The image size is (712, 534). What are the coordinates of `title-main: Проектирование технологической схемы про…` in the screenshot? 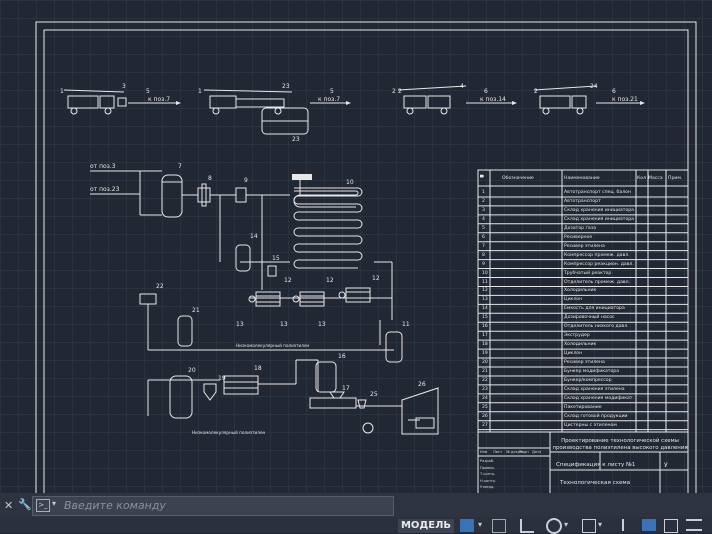 It's located at (620, 444).